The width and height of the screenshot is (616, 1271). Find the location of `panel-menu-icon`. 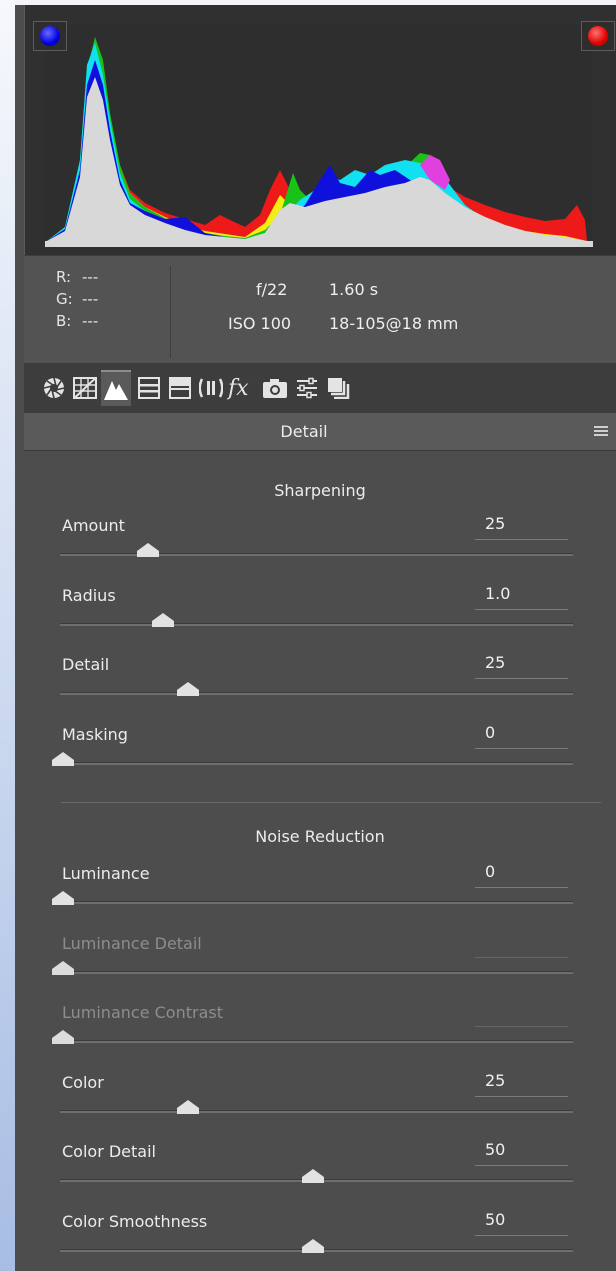

panel-menu-icon is located at coordinates (601, 432).